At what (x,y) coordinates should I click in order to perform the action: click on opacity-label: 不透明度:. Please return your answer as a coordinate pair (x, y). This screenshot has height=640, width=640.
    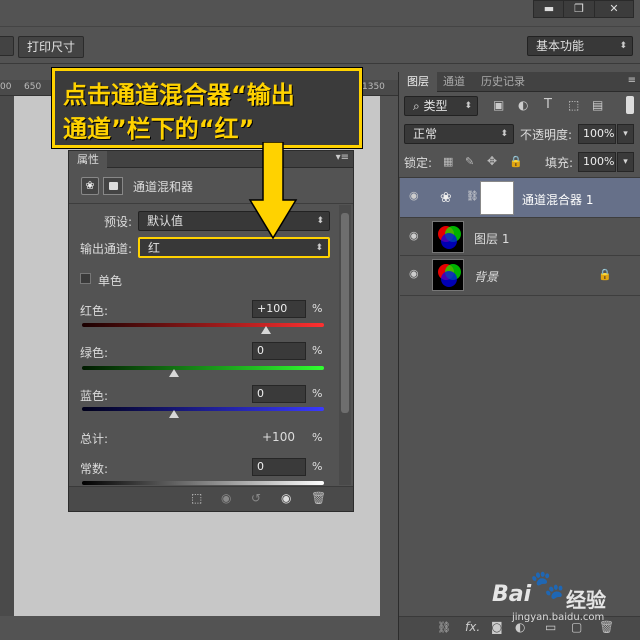
    Looking at the image, I should click on (546, 135).